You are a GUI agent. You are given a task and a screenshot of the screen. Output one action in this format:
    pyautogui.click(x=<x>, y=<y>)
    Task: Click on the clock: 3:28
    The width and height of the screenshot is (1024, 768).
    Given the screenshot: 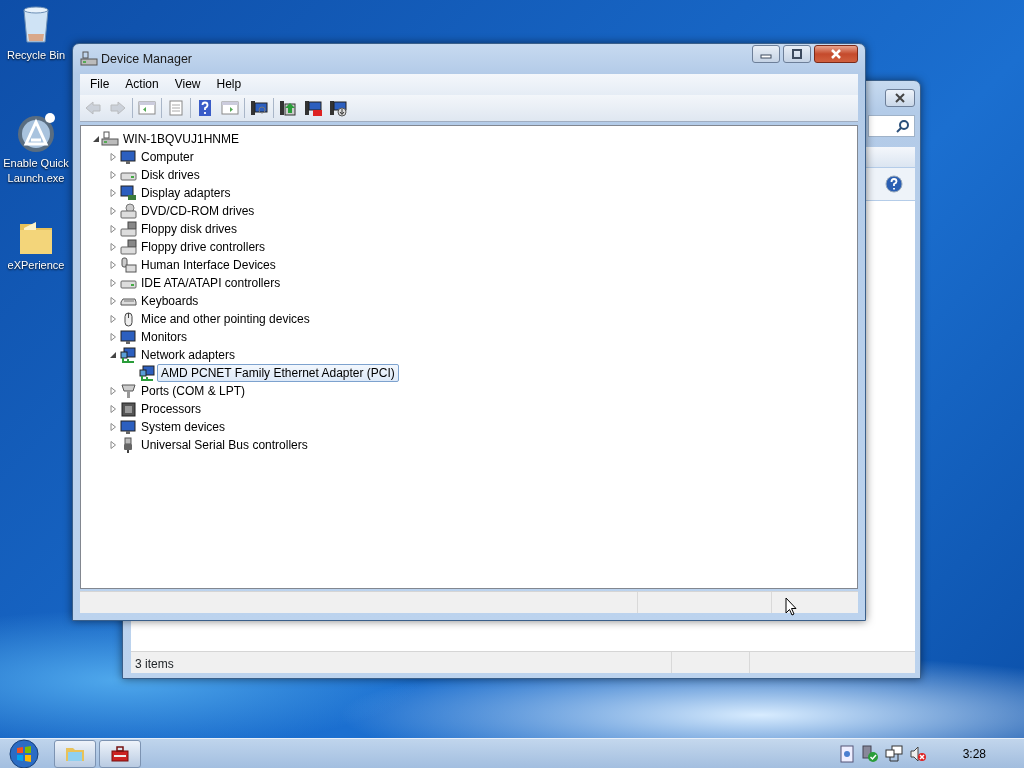 What is the action you would take?
    pyautogui.click(x=974, y=753)
    